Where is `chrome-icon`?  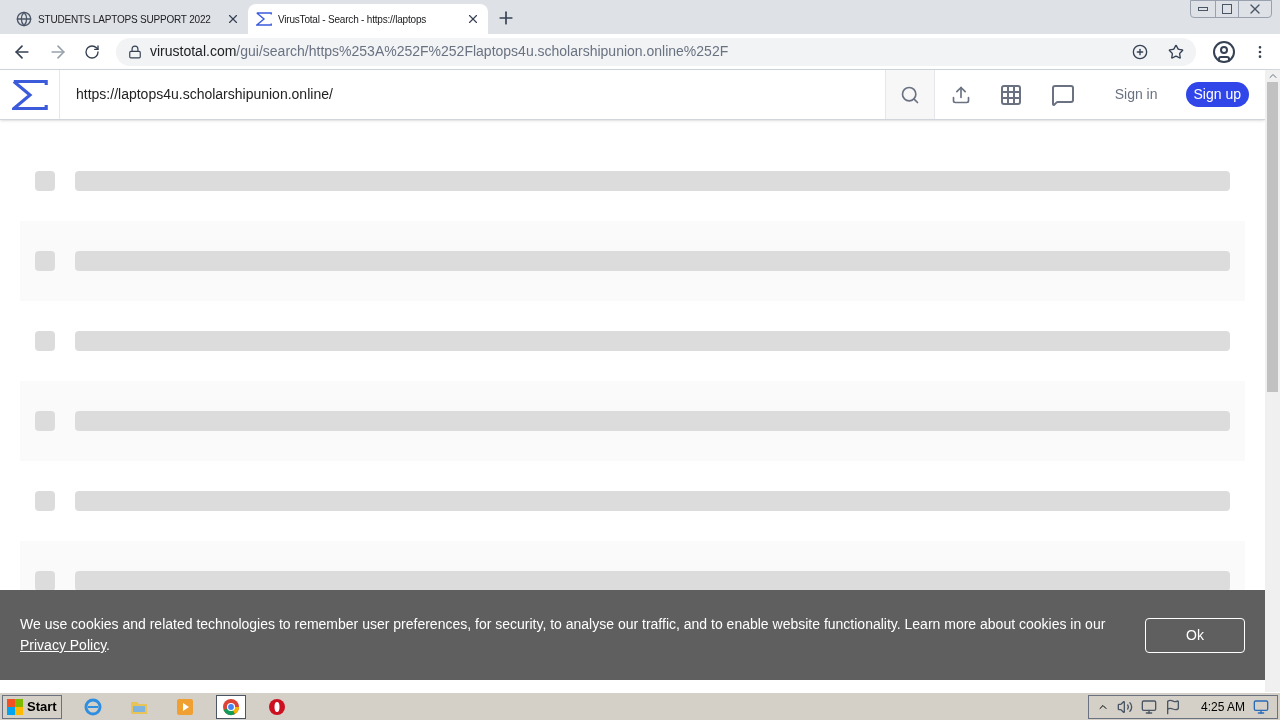
chrome-icon is located at coordinates (230, 706).